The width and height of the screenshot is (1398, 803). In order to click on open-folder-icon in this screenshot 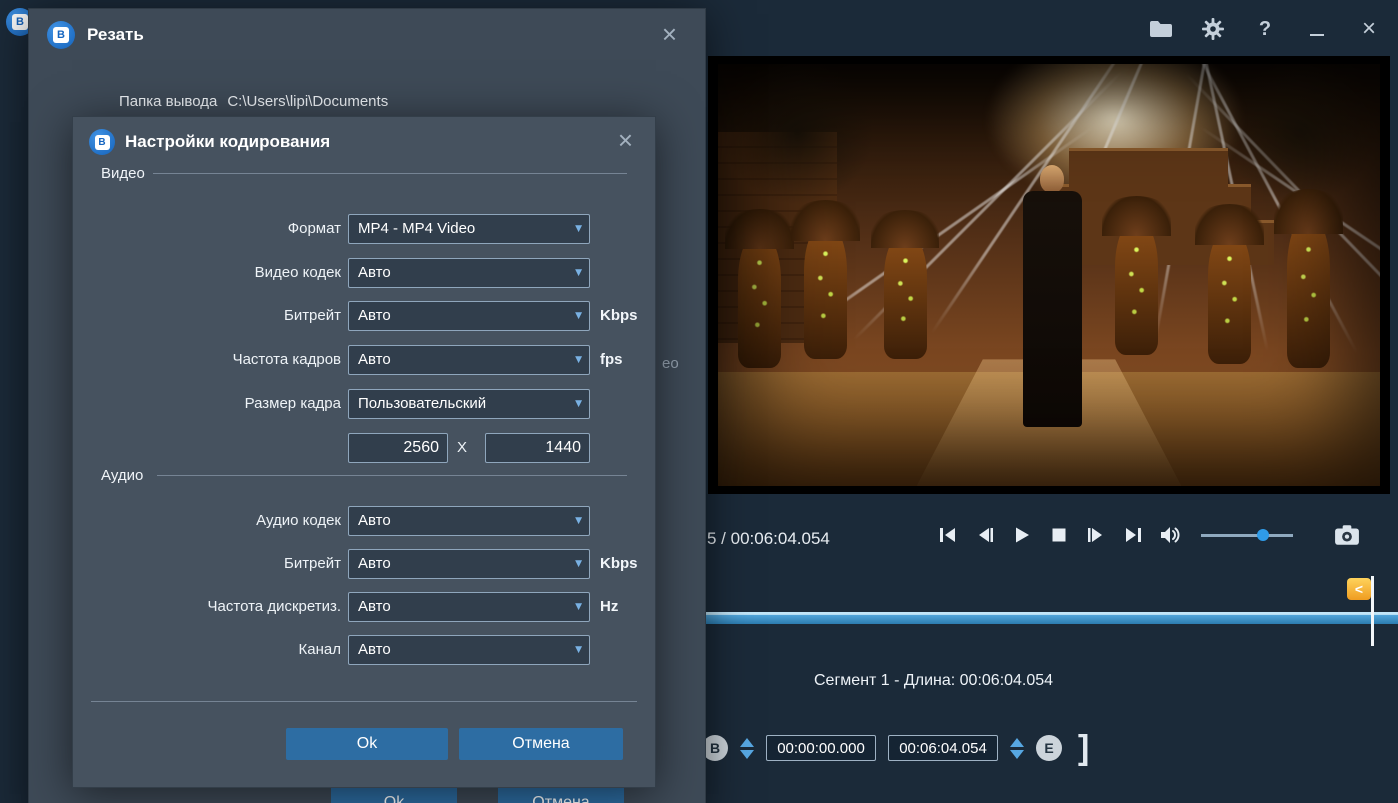, I will do `click(1161, 29)`.